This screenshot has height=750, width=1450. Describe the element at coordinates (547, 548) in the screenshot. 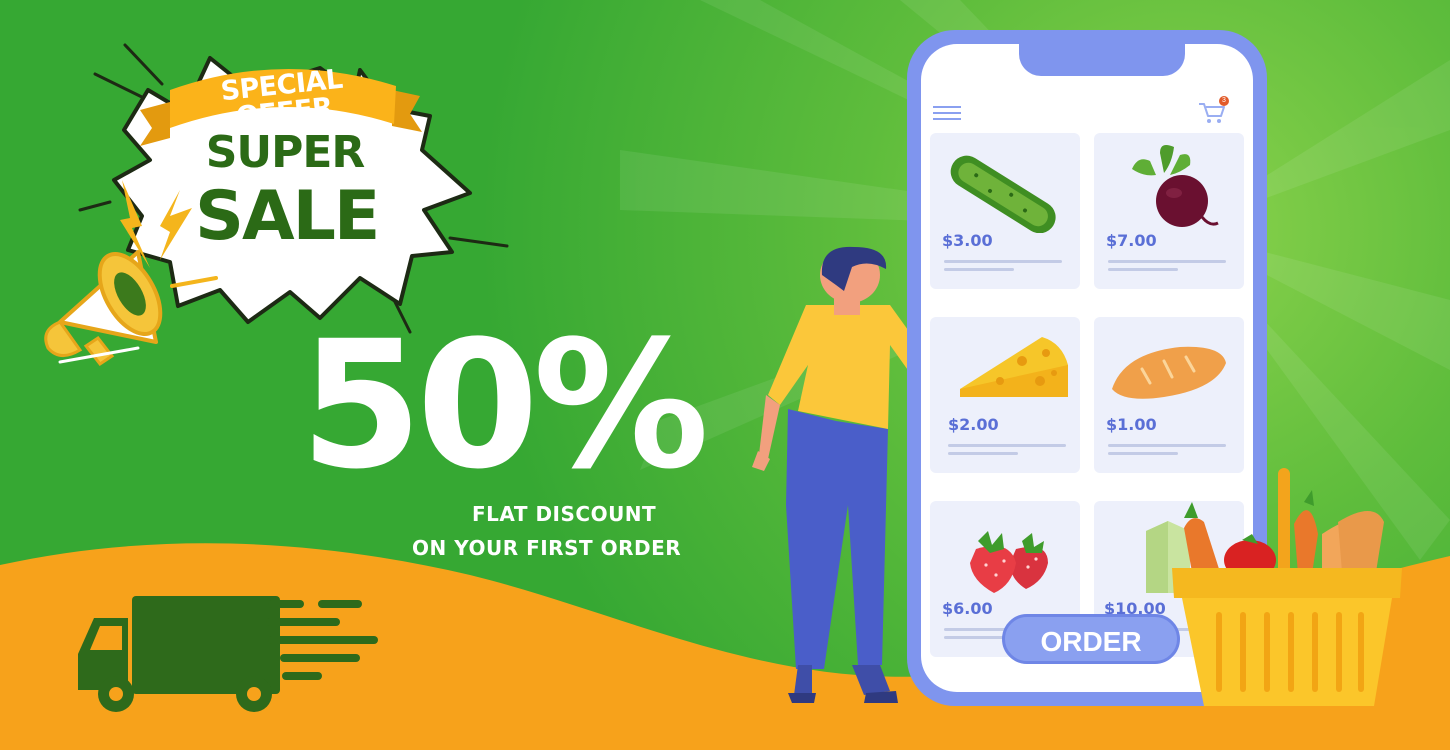

I see `promo-line-2: ON YOUR FIRST ORDER` at that location.